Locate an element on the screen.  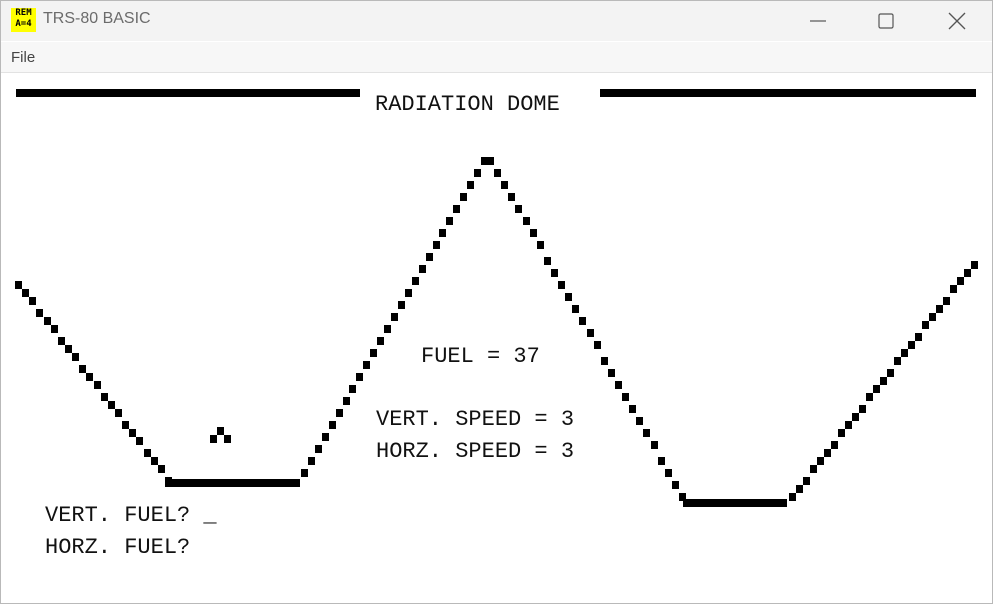
horz-fuel-prompt: HORZ. FUEL? is located at coordinates (118, 547).